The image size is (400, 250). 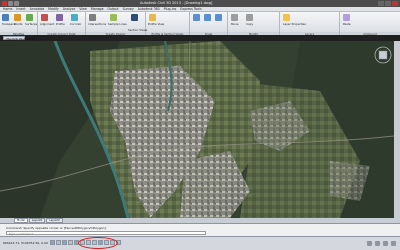 I want to click on line-icon, so click(x=196, y=17).